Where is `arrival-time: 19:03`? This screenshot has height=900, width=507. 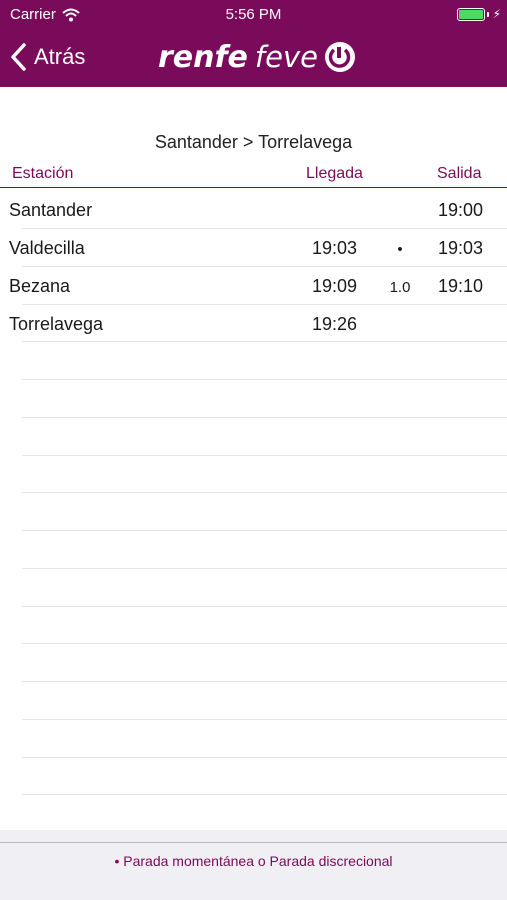
arrival-time: 19:03 is located at coordinates (335, 248).